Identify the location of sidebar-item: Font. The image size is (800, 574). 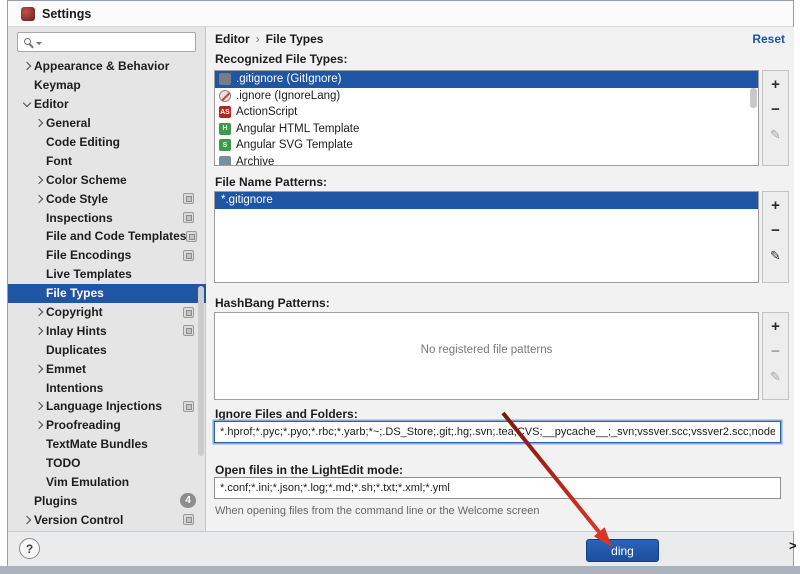
(107, 160).